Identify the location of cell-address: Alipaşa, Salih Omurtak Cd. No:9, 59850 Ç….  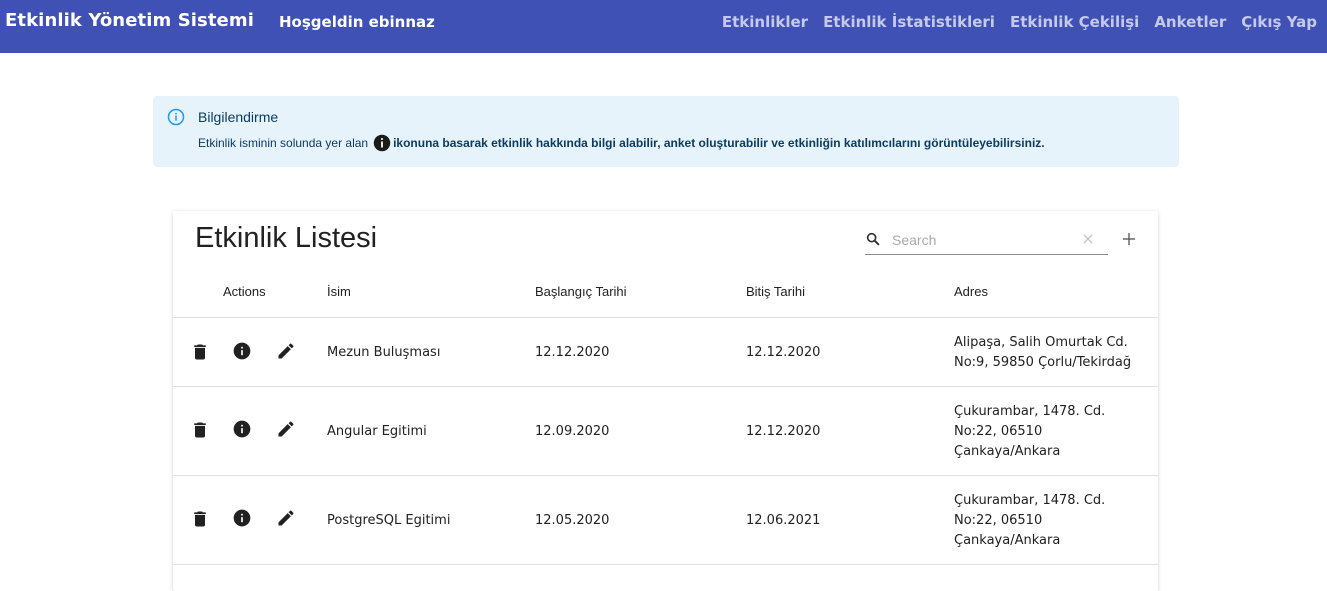
(1043, 352).